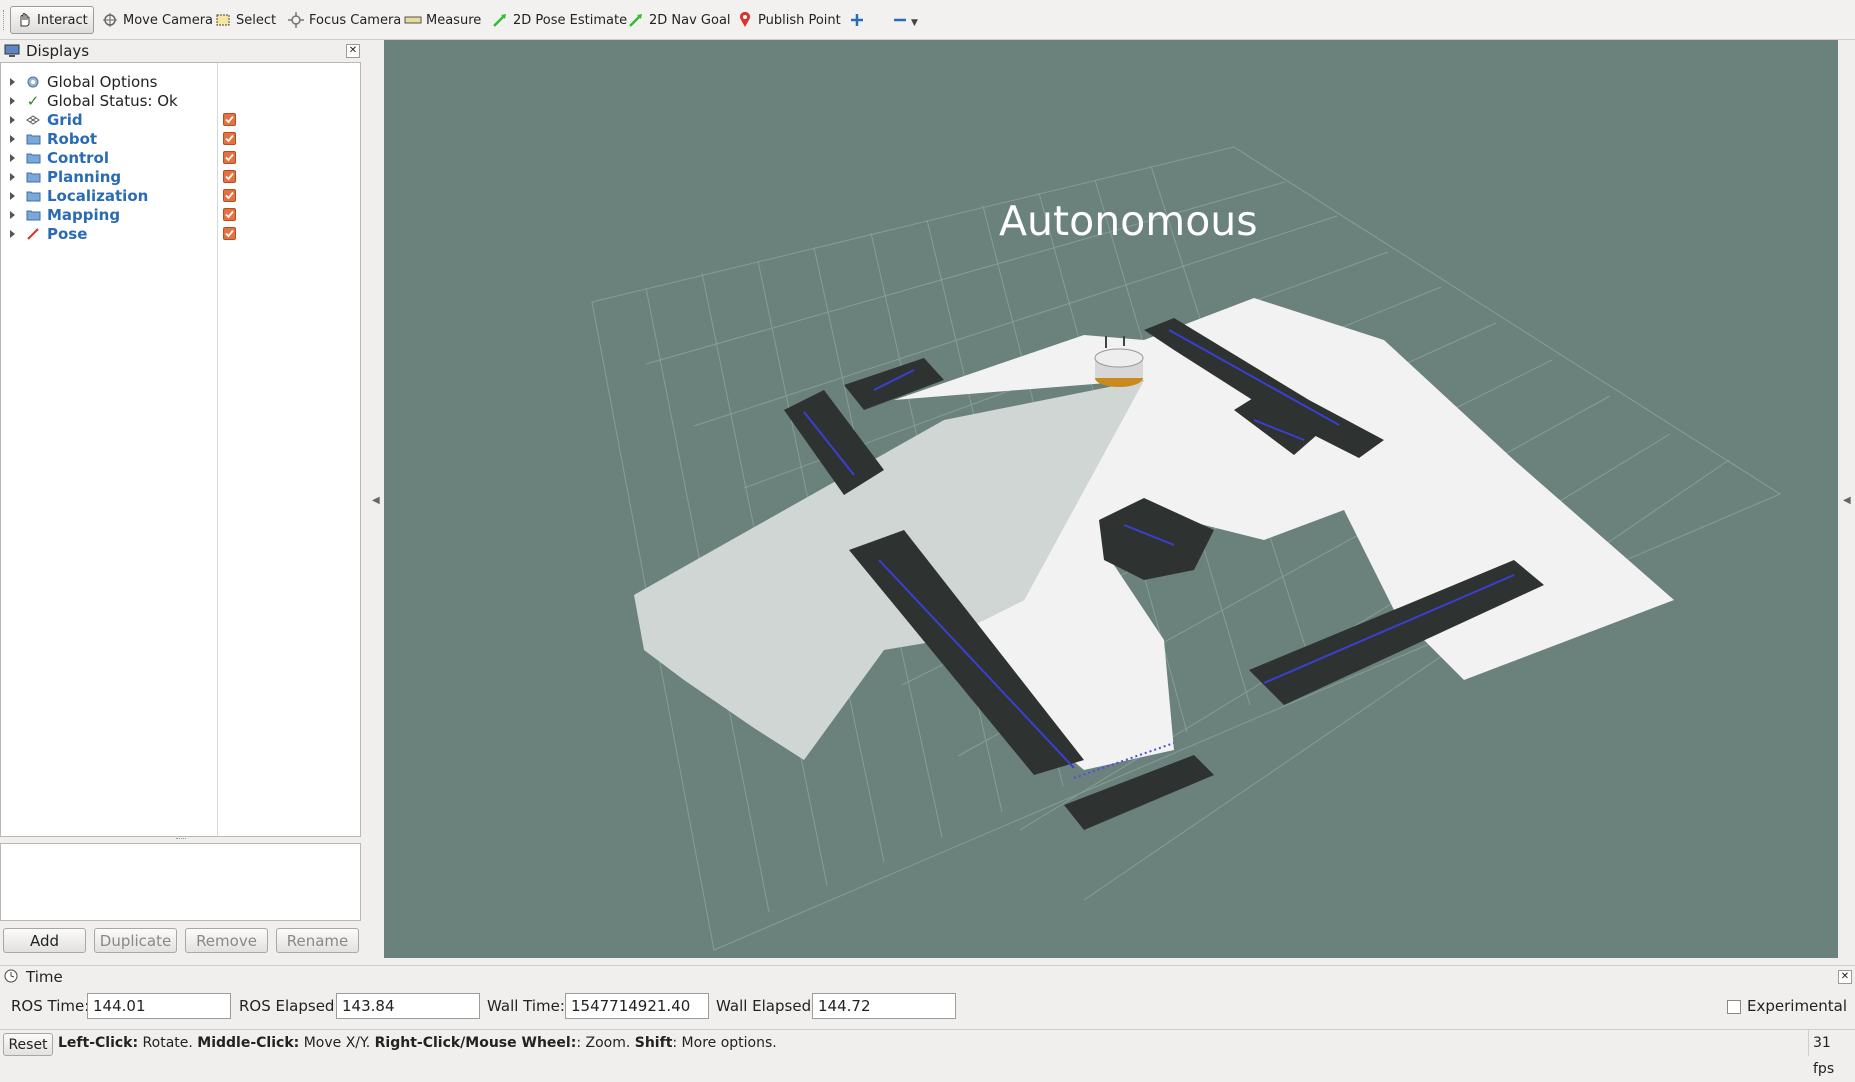 The height and width of the screenshot is (1082, 1855). What do you see at coordinates (78, 157) in the screenshot?
I see `tree-label: Control` at bounding box center [78, 157].